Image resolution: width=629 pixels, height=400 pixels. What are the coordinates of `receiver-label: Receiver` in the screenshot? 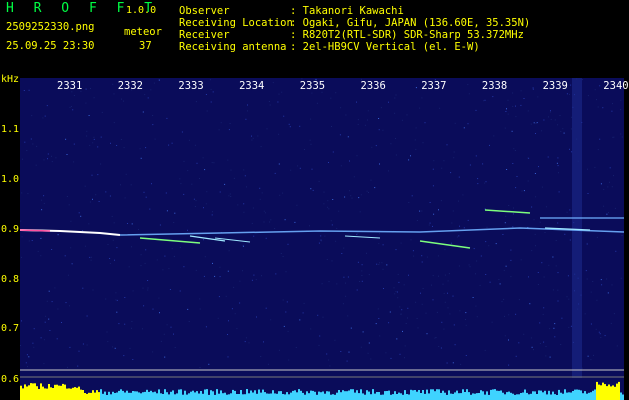 It's located at (204, 35).